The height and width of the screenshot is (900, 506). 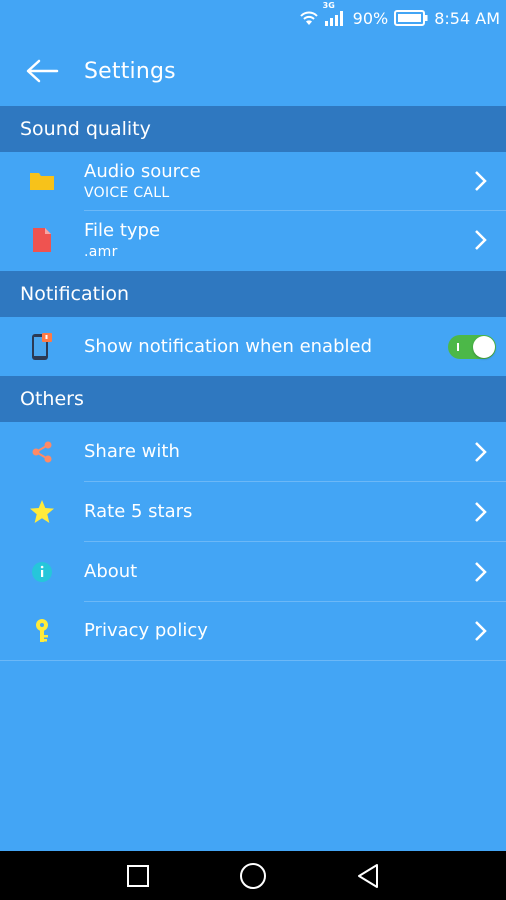 What do you see at coordinates (42, 346) in the screenshot?
I see `phone-notification-icon` at bounding box center [42, 346].